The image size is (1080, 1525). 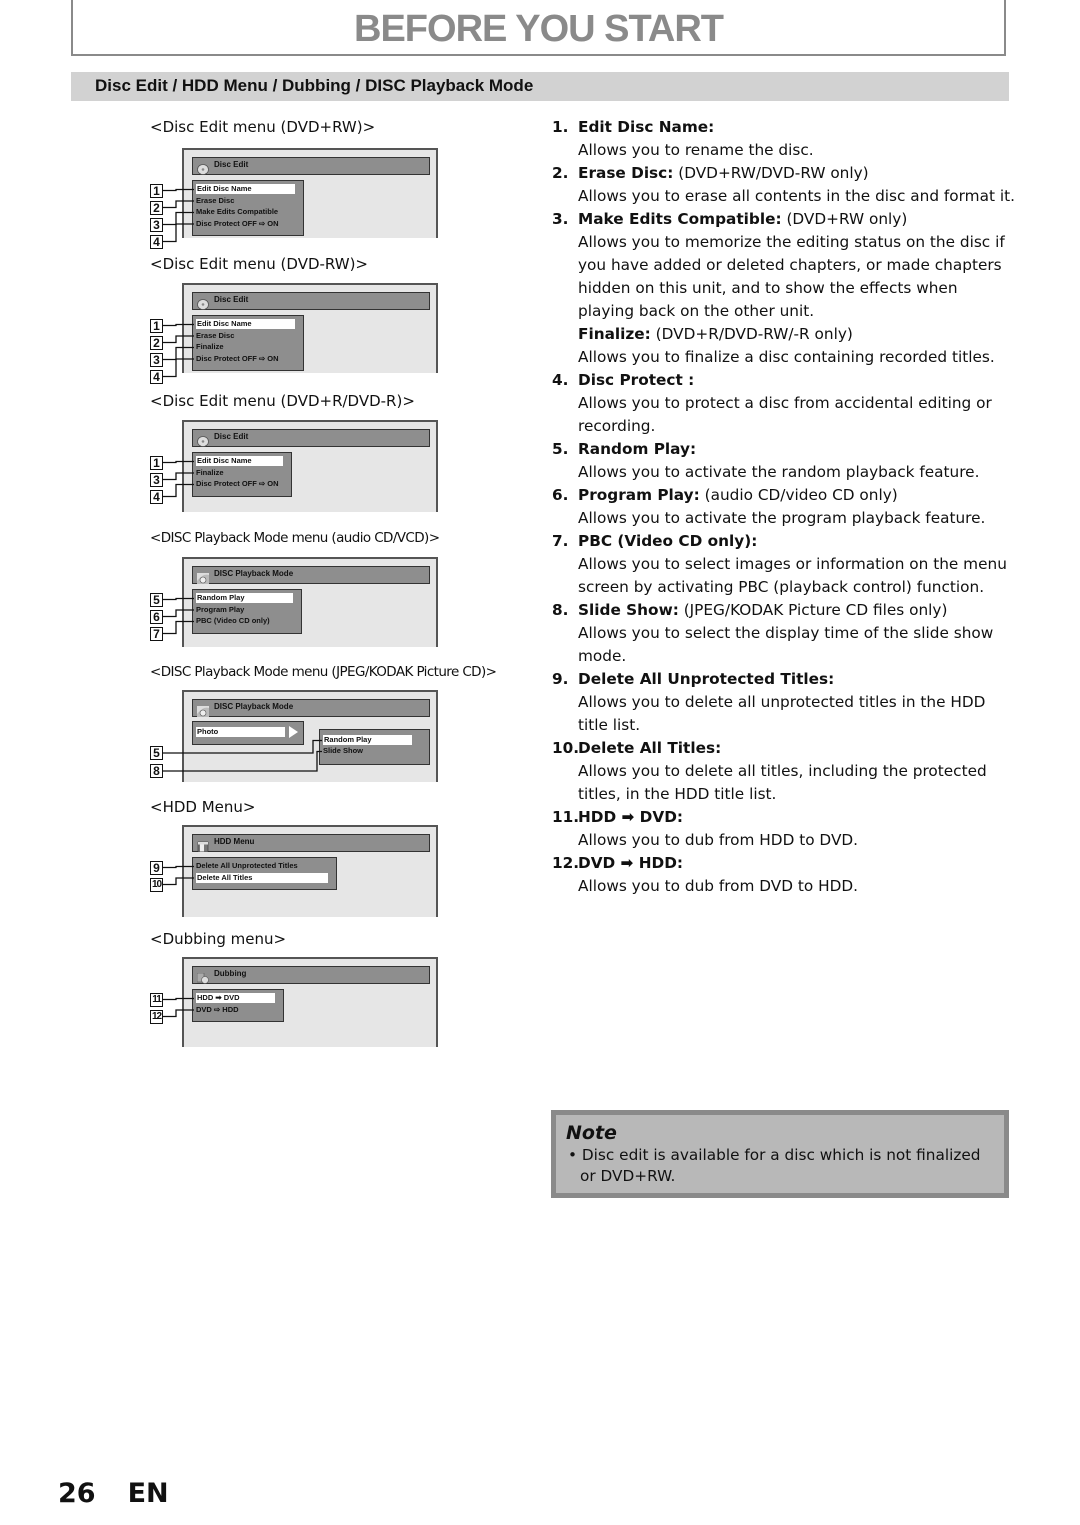 I want to click on menu-item: Slide Show, so click(x=343, y=751).